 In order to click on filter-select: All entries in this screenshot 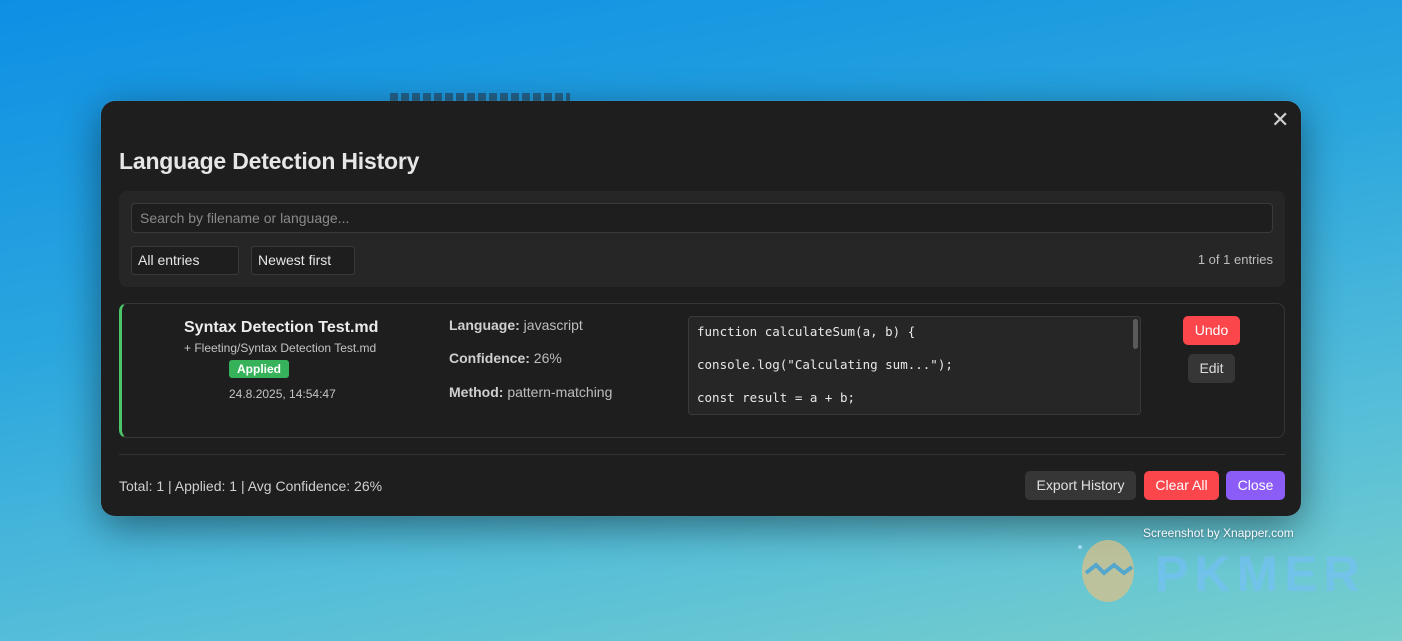, I will do `click(185, 260)`.